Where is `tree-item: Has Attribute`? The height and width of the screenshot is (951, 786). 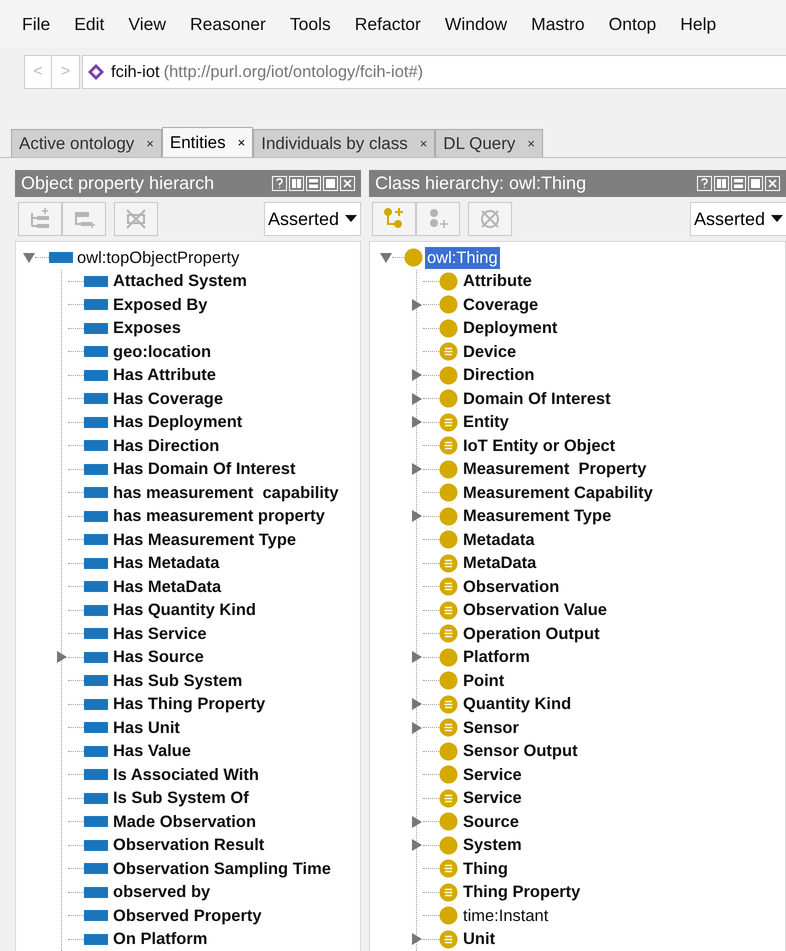
tree-item: Has Attribute is located at coordinates (164, 375).